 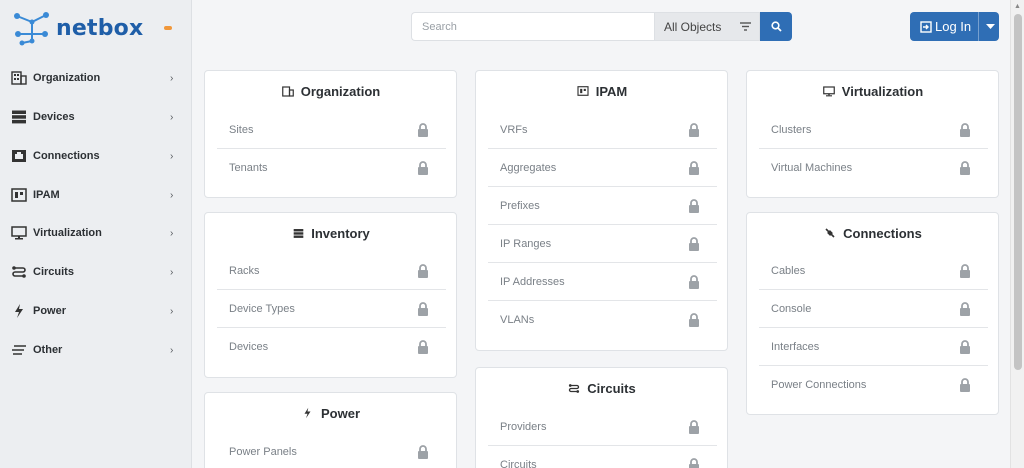 What do you see at coordinates (19, 78) in the screenshot?
I see `building-icon` at bounding box center [19, 78].